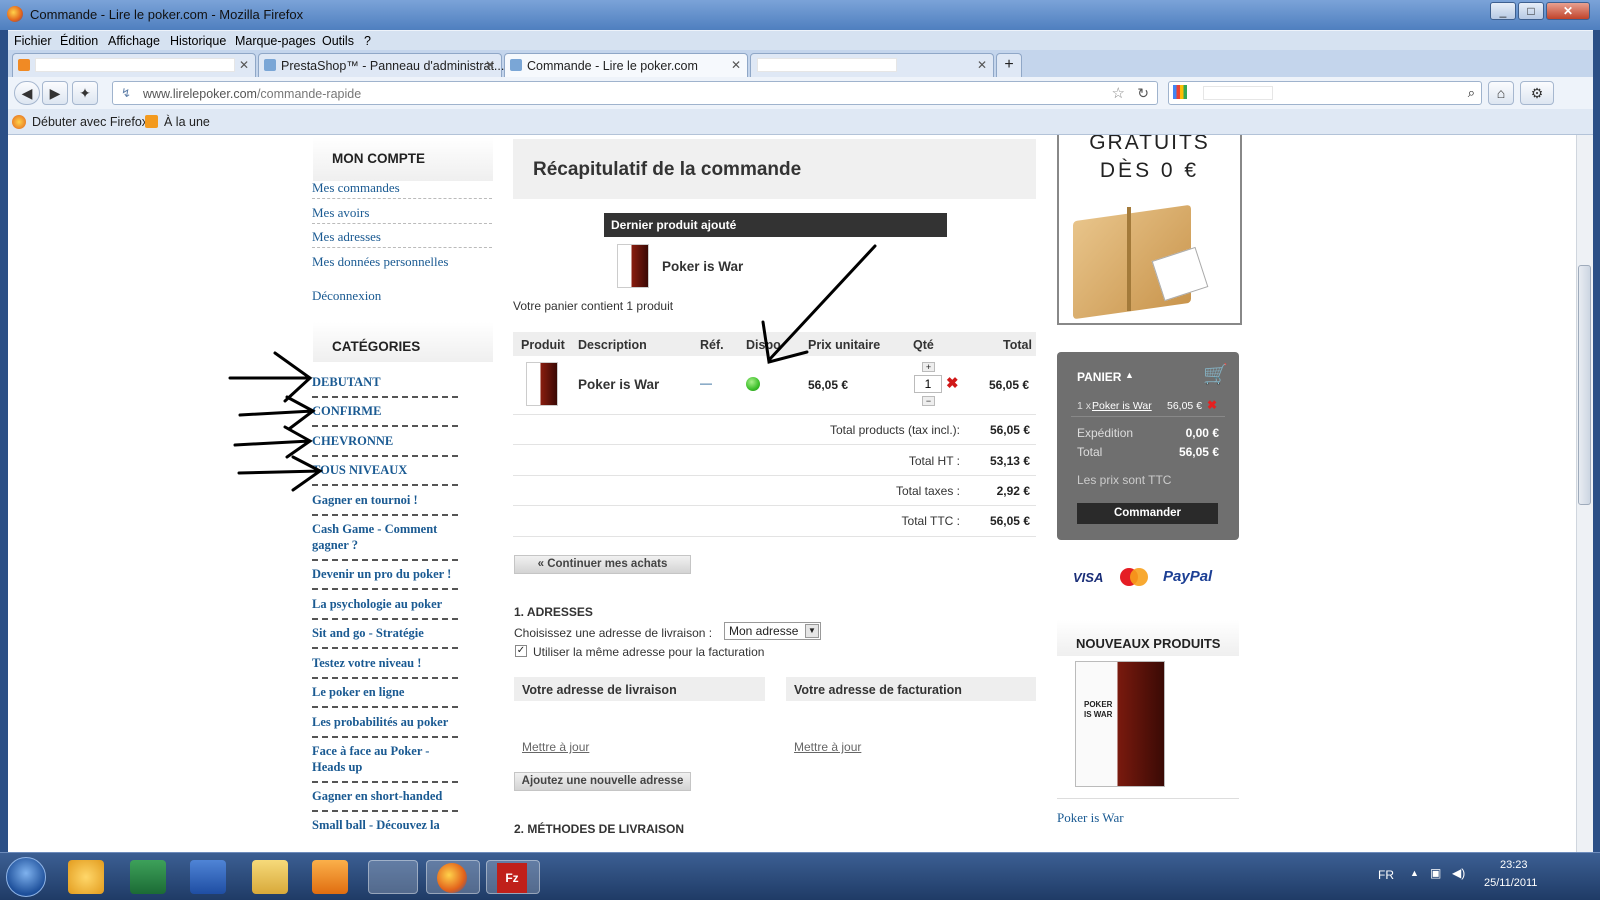 The height and width of the screenshot is (900, 1600). I want to click on home-icon: ⌂, so click(1501, 93).